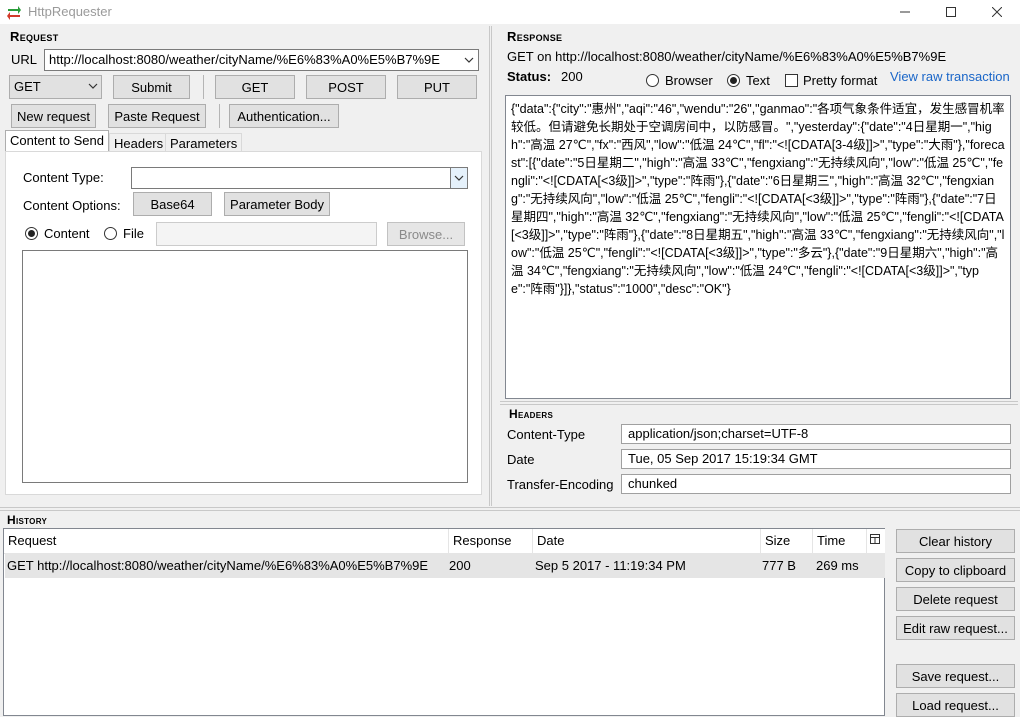 The width and height of the screenshot is (1020, 717). What do you see at coordinates (840, 541) in the screenshot?
I see `column-header-time: Time` at bounding box center [840, 541].